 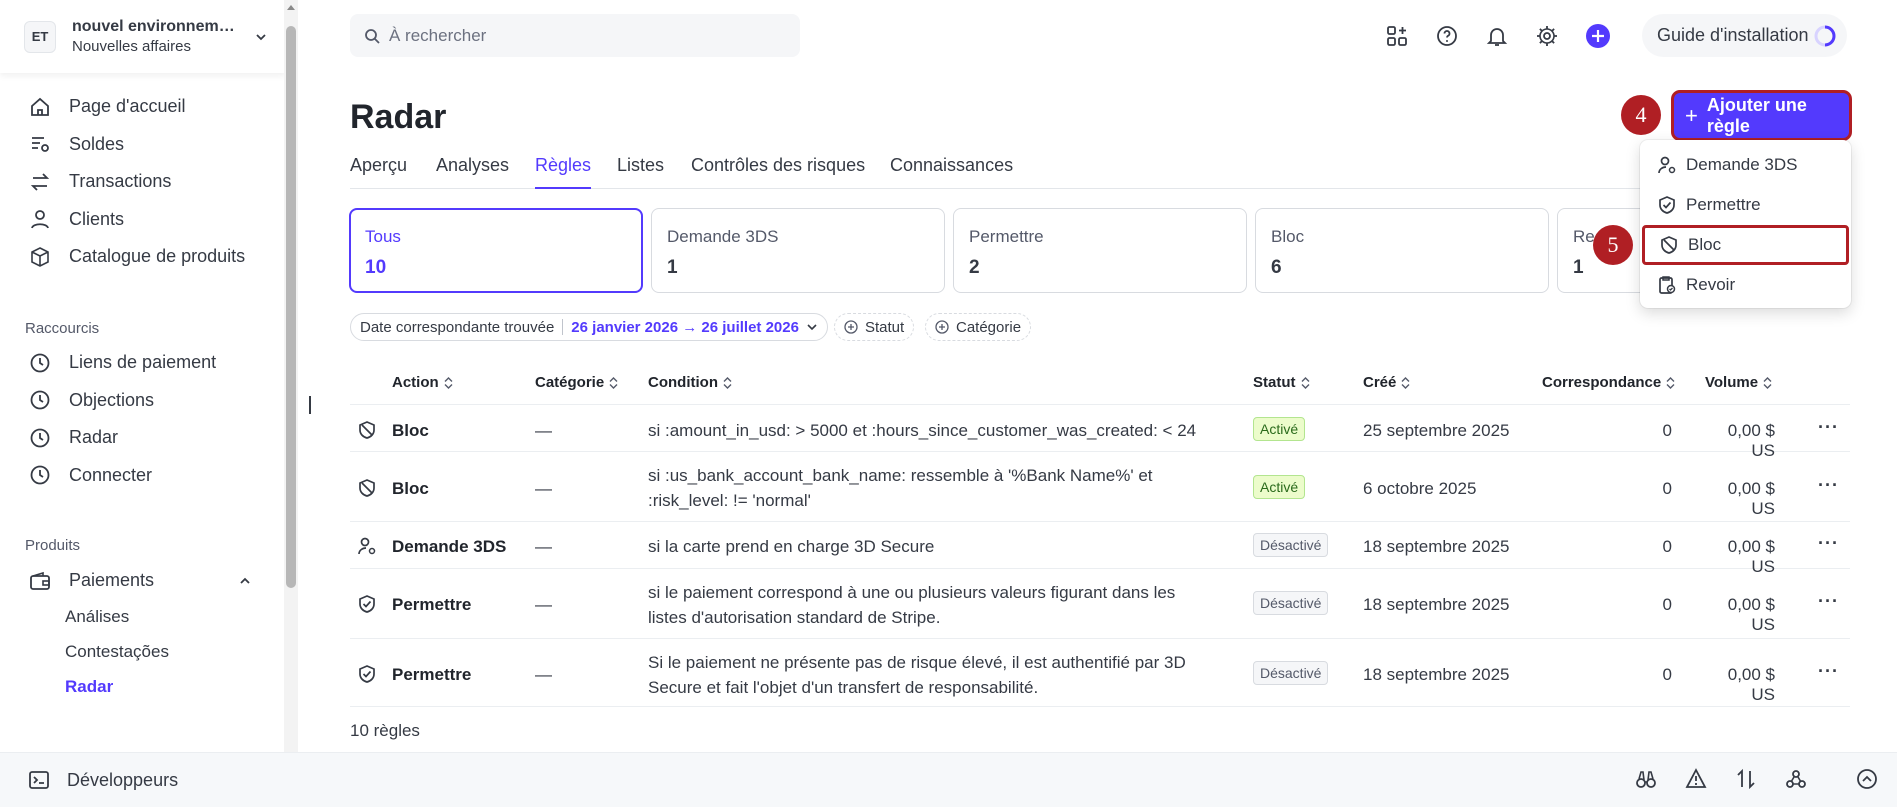 What do you see at coordinates (951, 172) in the screenshot?
I see `tab-knowledge: Connaissances` at bounding box center [951, 172].